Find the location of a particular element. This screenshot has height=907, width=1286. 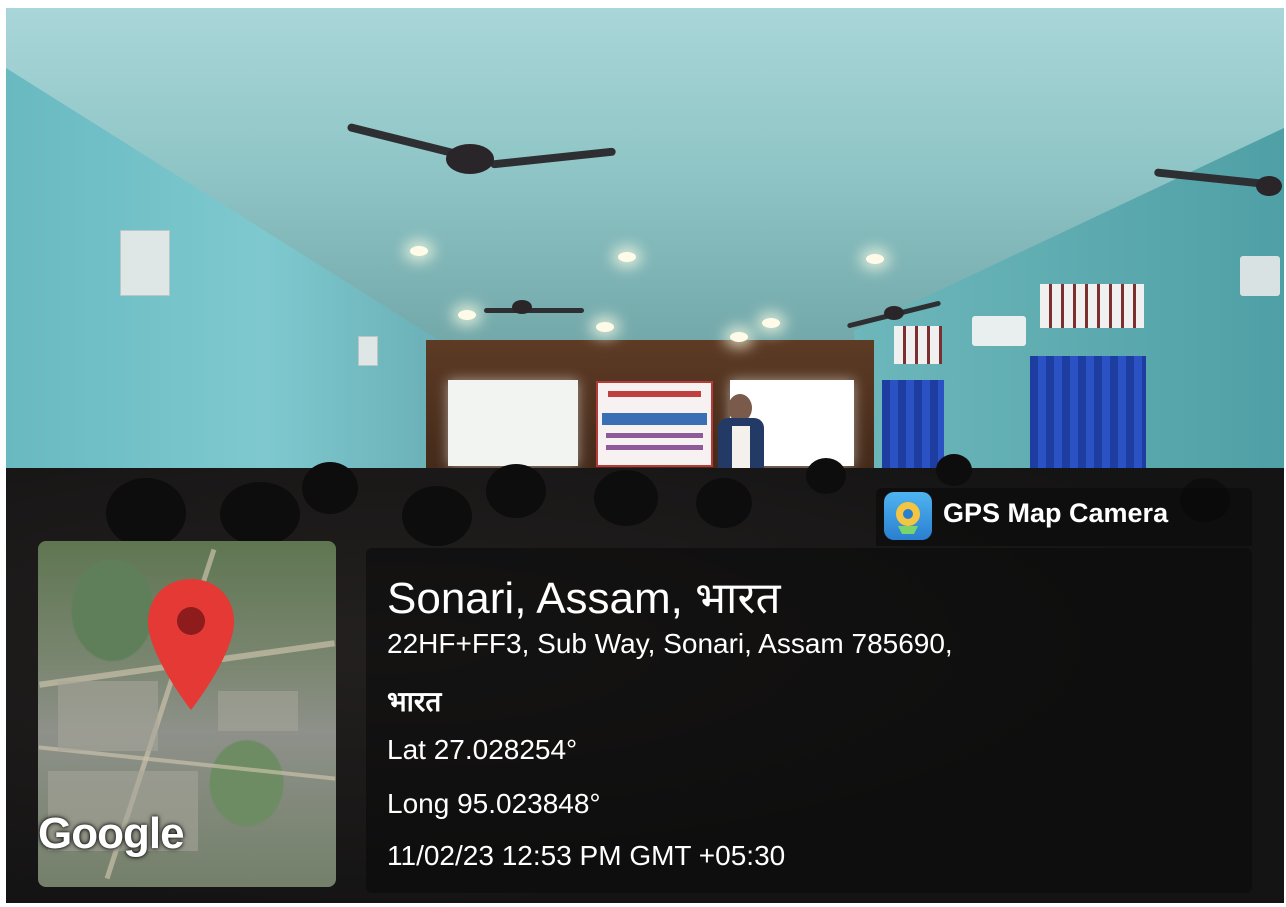

map-pin-camera-icon is located at coordinates (908, 516).